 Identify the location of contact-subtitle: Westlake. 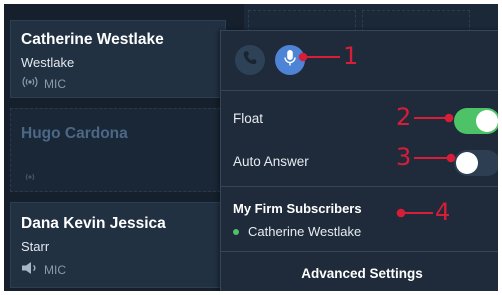
(48, 62).